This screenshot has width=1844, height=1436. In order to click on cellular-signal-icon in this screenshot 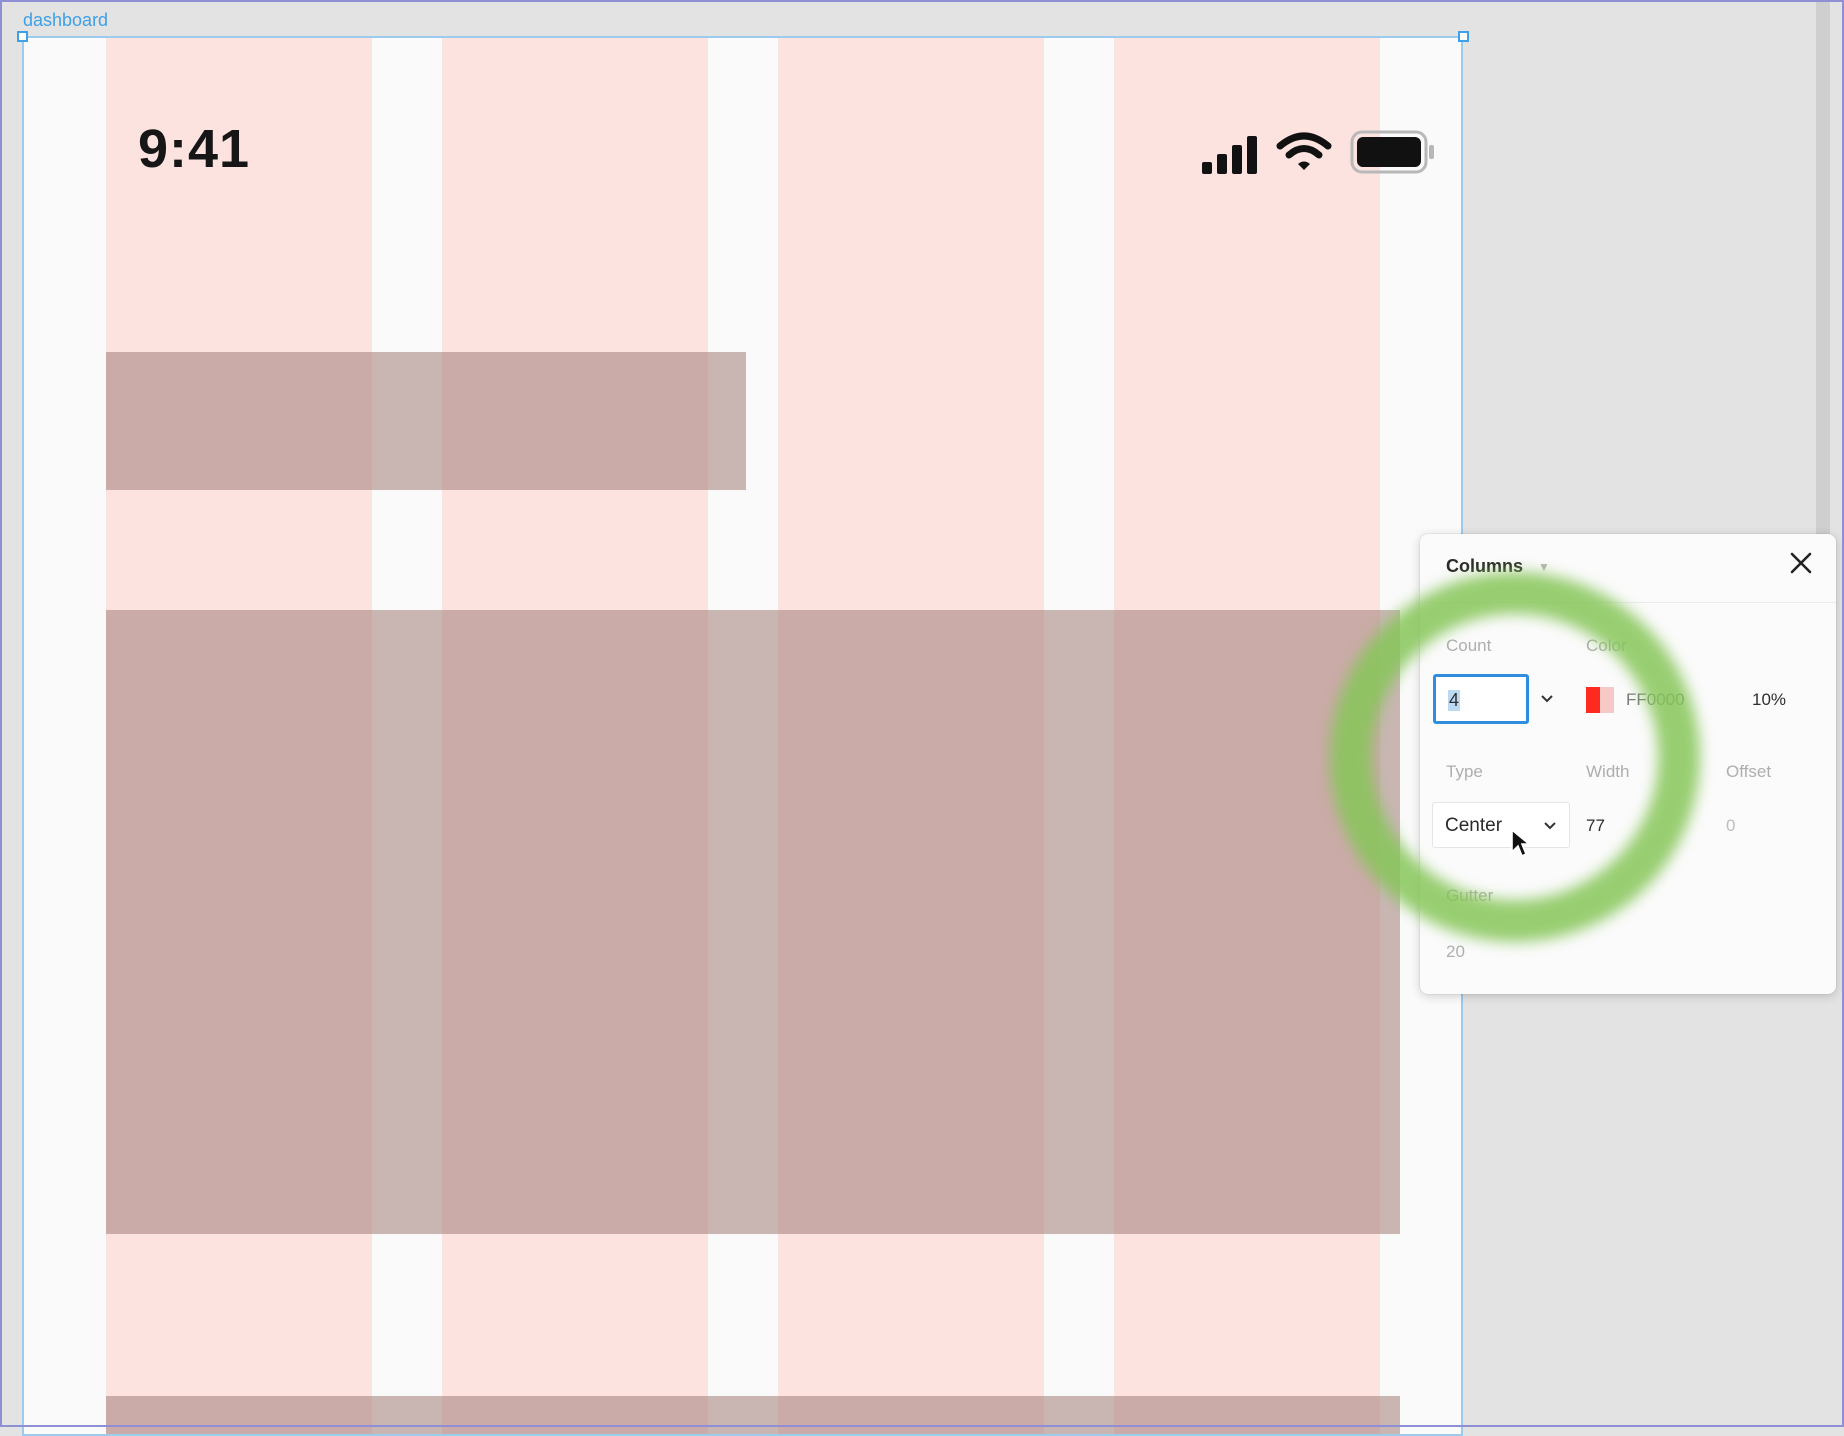, I will do `click(1229, 155)`.